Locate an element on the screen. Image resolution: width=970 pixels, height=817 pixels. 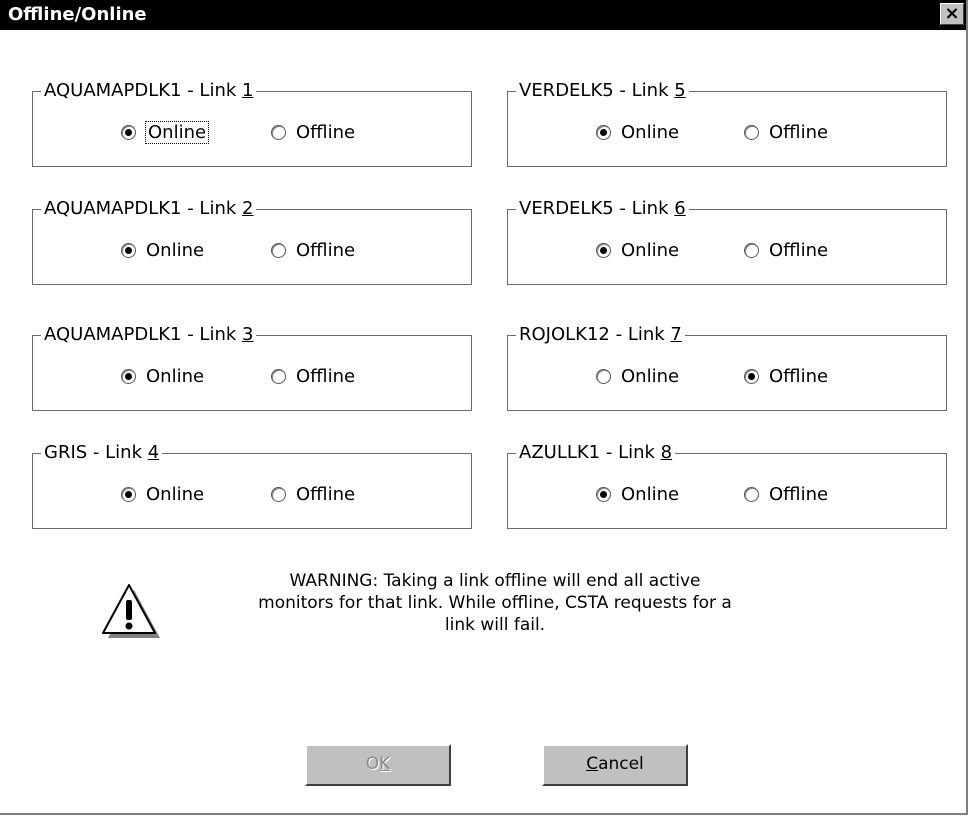
link-1-offline-label: Offline is located at coordinates (326, 132).